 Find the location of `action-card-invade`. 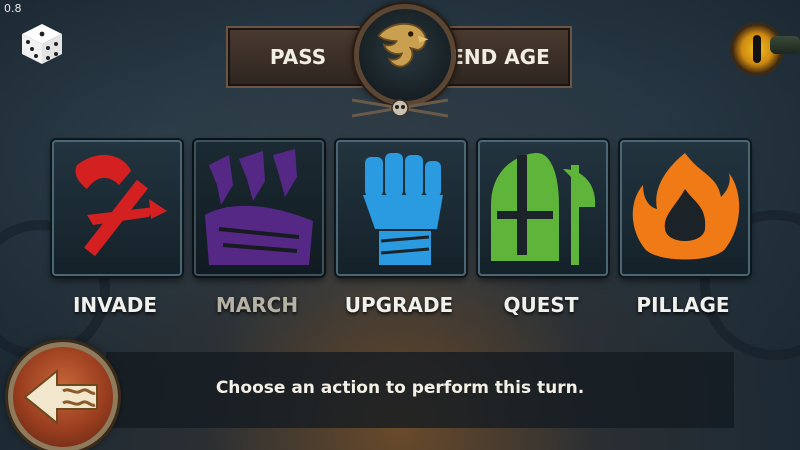

action-card-invade is located at coordinates (117, 208).